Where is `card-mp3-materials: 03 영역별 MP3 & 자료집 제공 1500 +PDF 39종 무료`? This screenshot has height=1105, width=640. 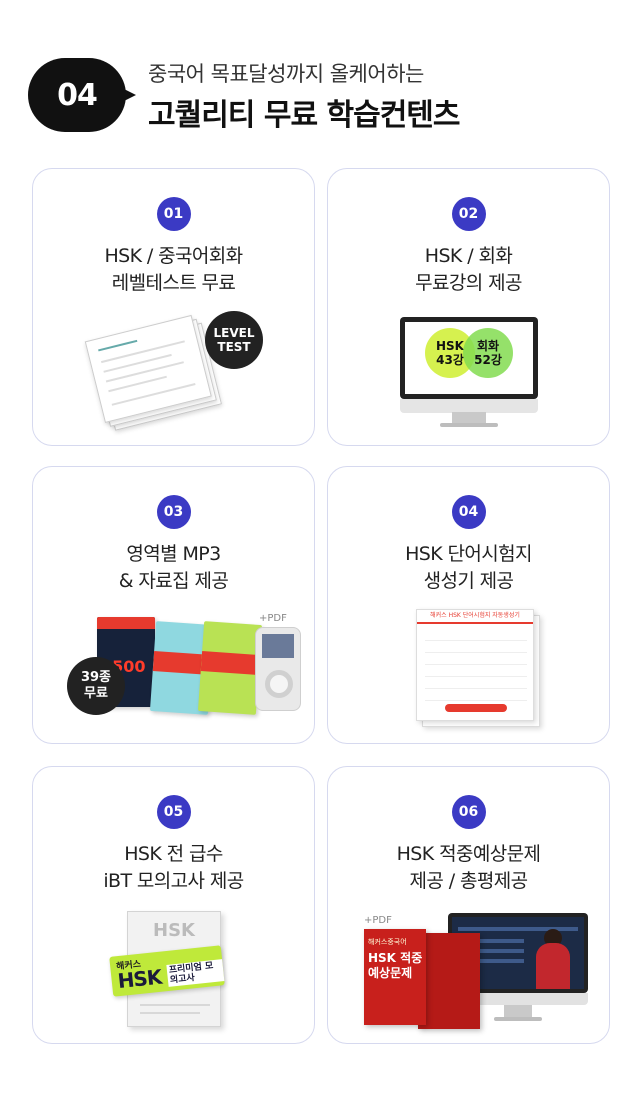
card-mp3-materials: 03 영역별 MP3 & 자료집 제공 1500 +PDF 39종 무료 is located at coordinates (173, 605).